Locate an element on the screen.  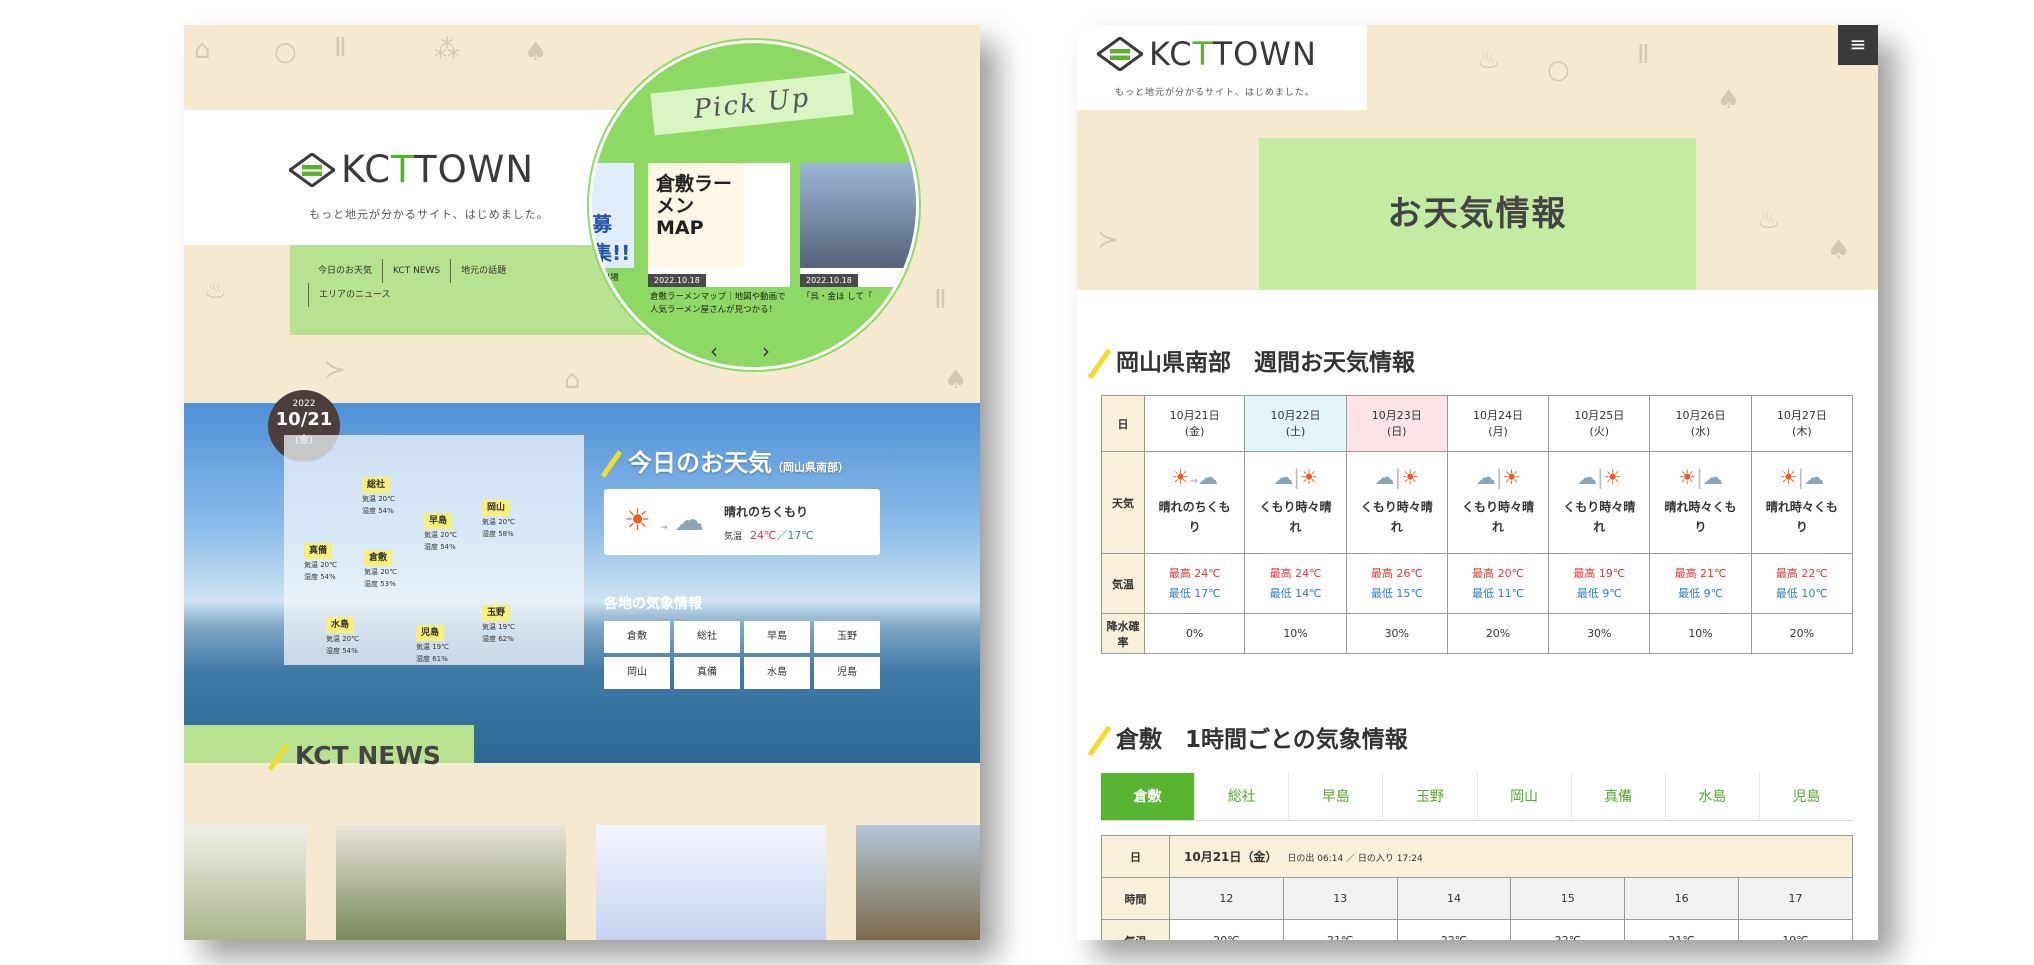
tab-hayashima: 早島 is located at coordinates (1335, 796).